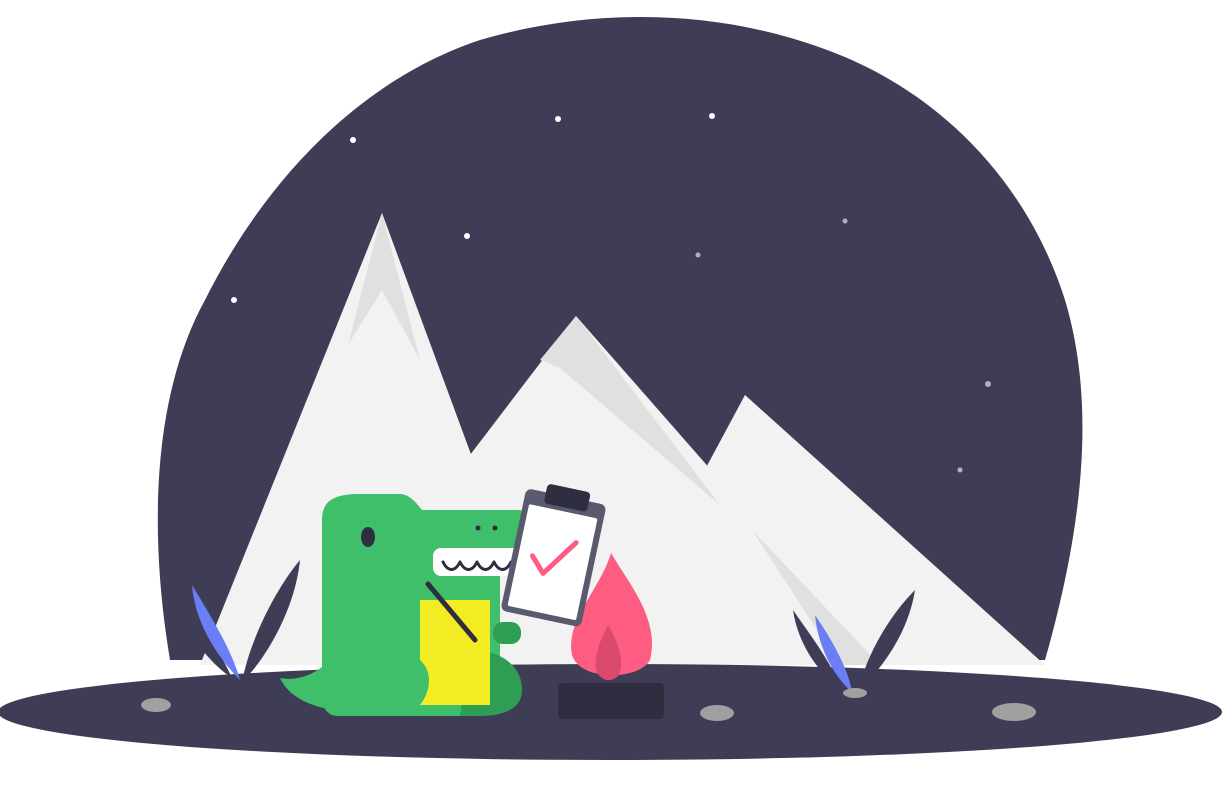 The height and width of the screenshot is (797, 1222). What do you see at coordinates (368, 537) in the screenshot?
I see `dino-eye` at bounding box center [368, 537].